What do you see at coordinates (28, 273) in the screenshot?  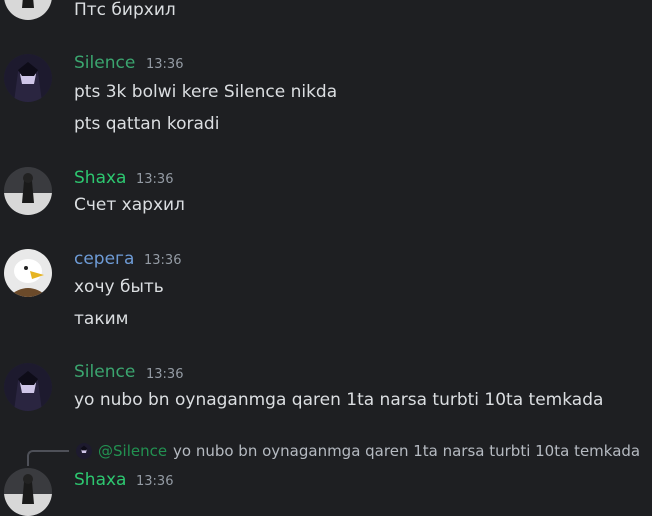 I see `avatar-serega` at bounding box center [28, 273].